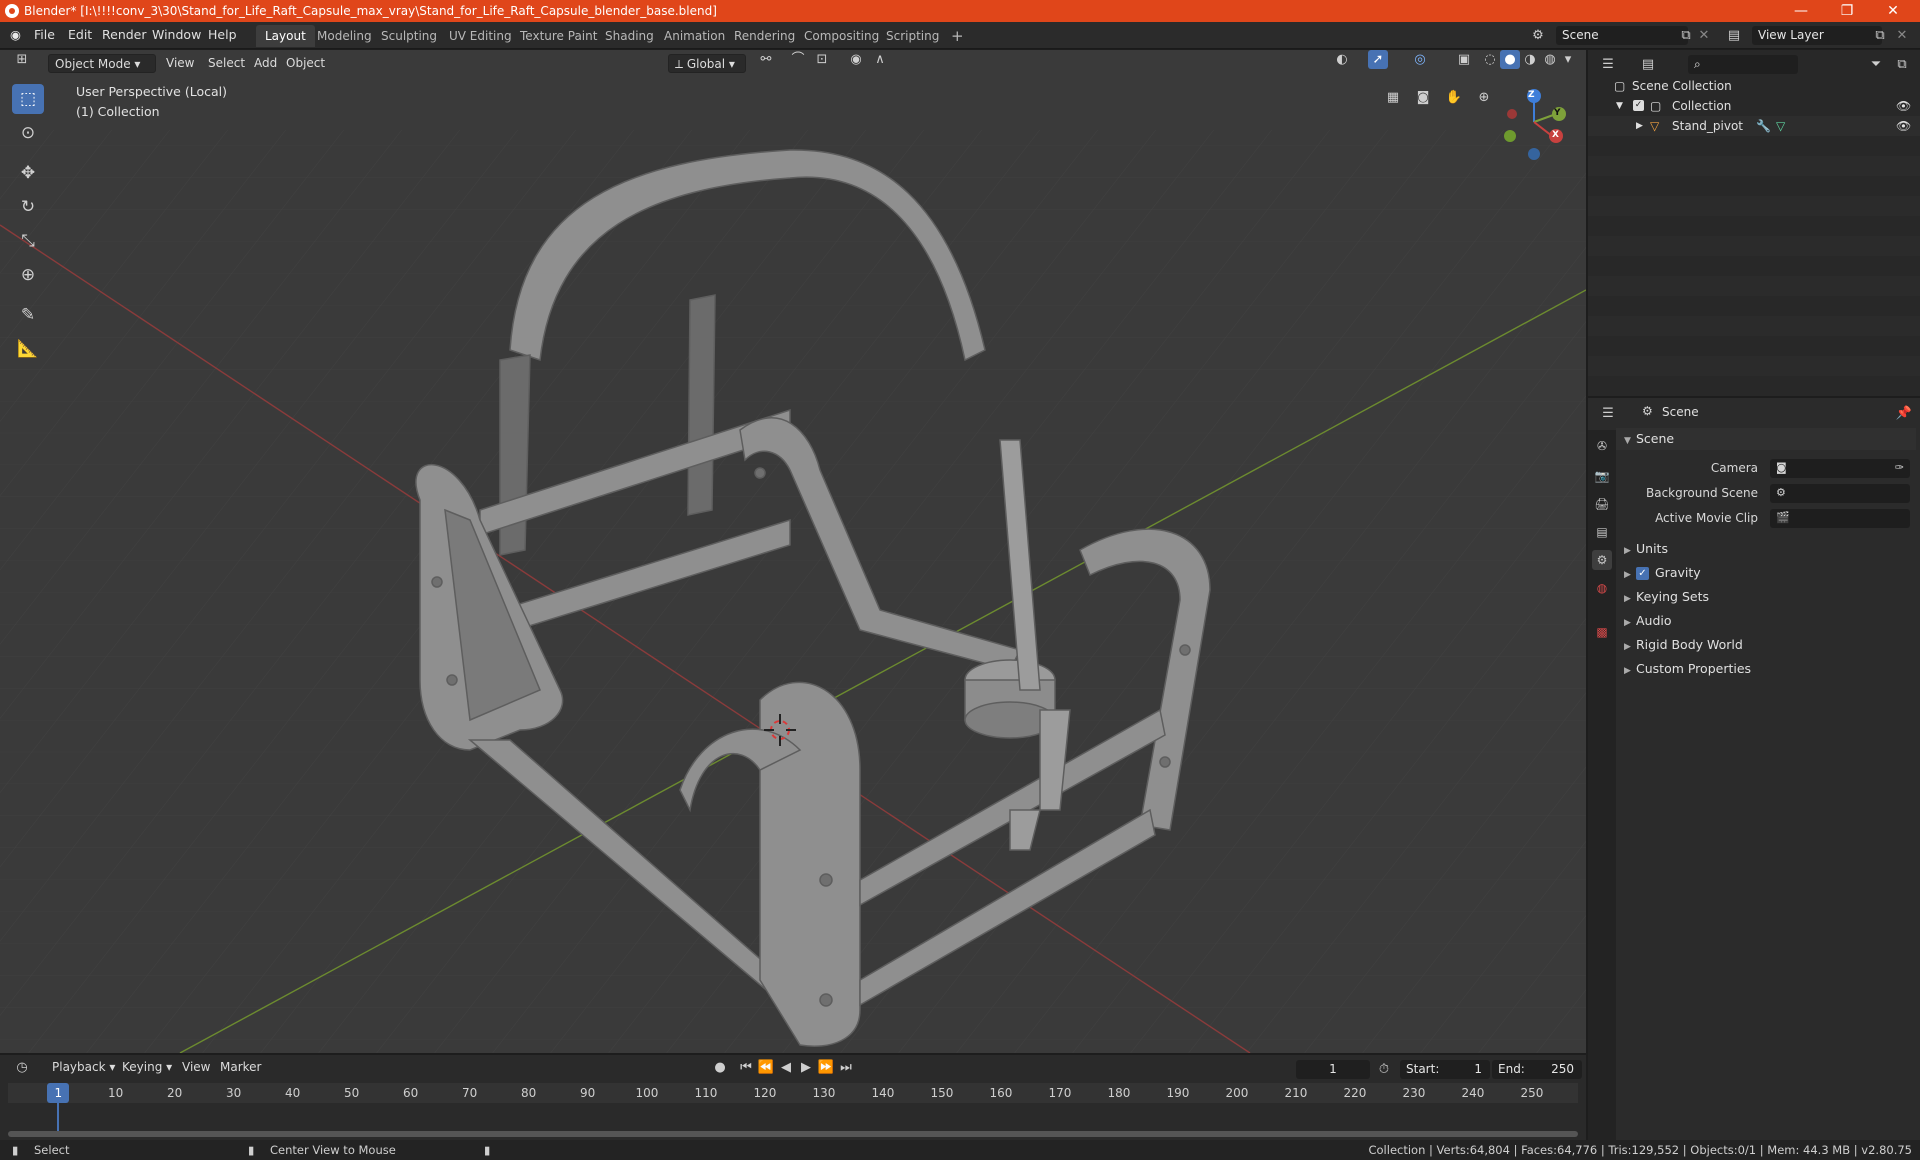  Describe the element at coordinates (1638, 105) in the screenshot. I see `collection-checkbox: ✓` at that location.